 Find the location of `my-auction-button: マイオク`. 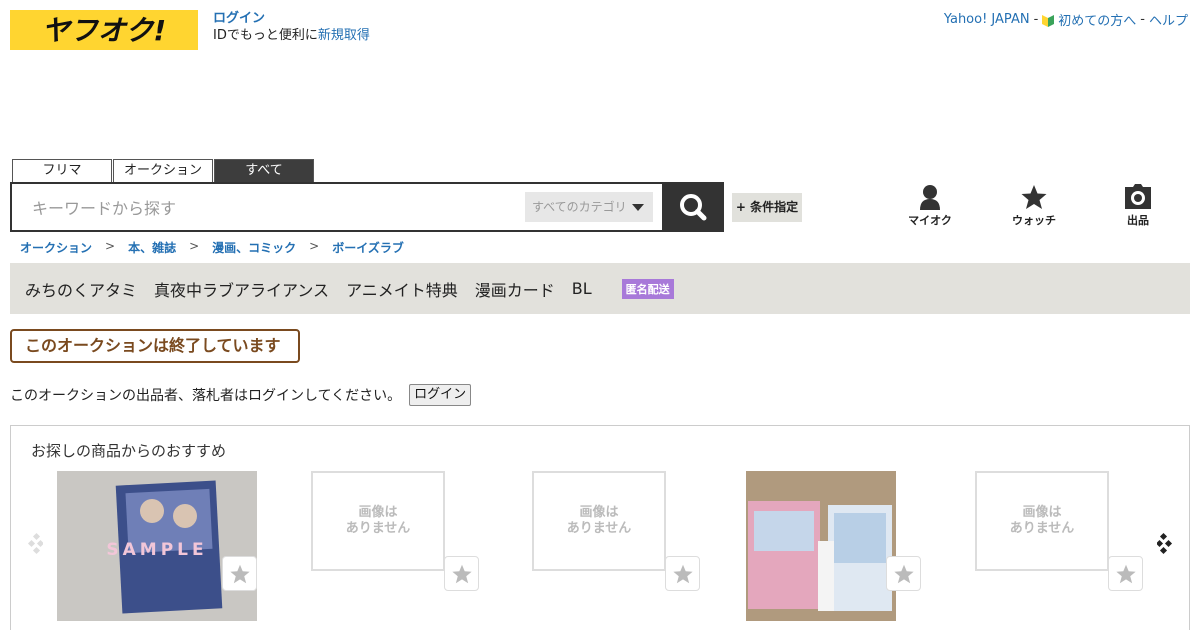

my-auction-button: マイオク is located at coordinates (930, 206).